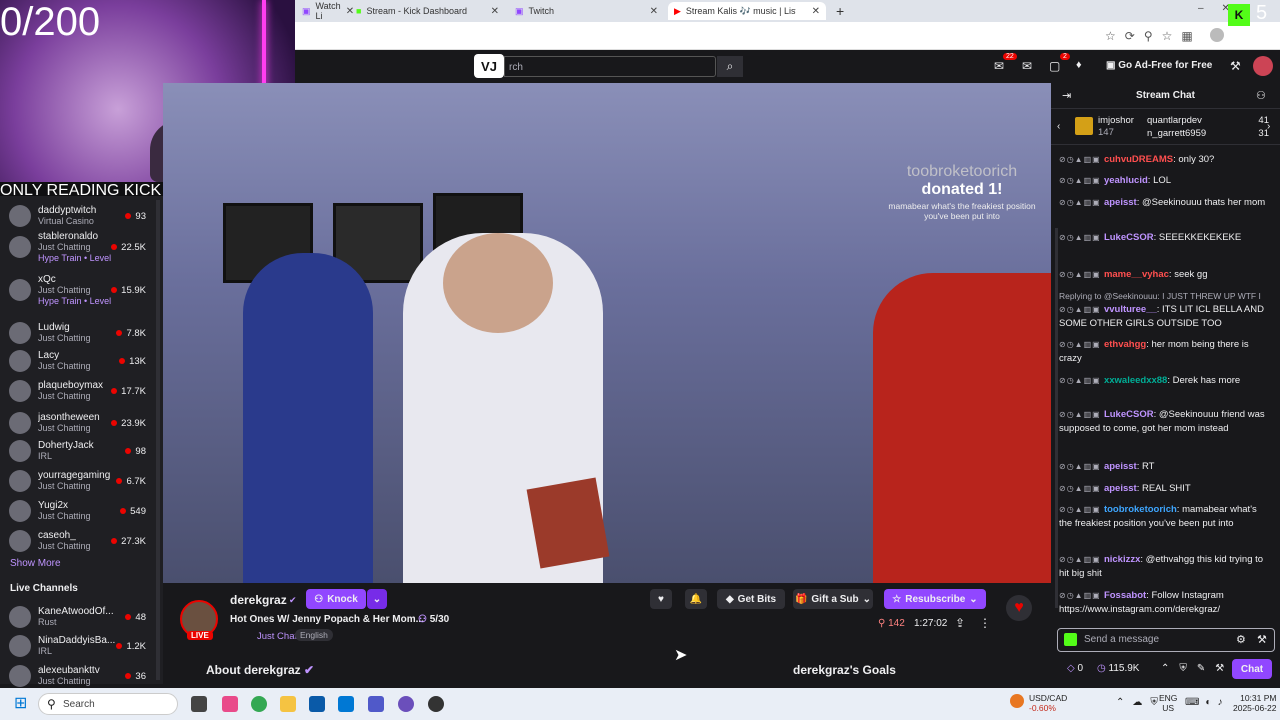 The image size is (1280, 720). What do you see at coordinates (730, 66) in the screenshot?
I see `search-icon: ⌕` at bounding box center [730, 66].